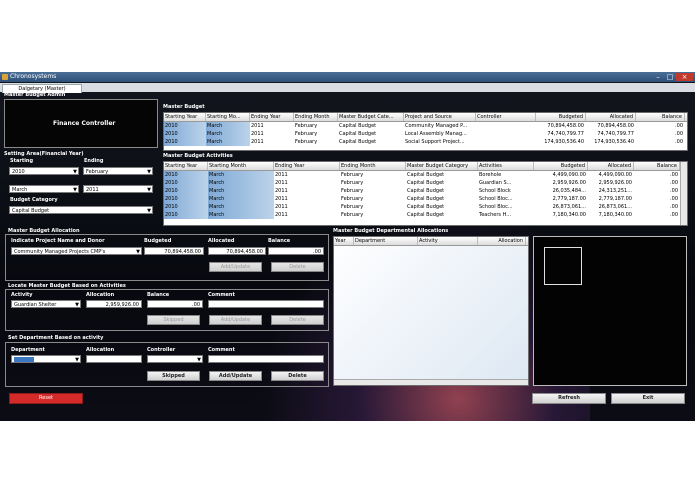 This screenshot has width=695, height=494. Describe the element at coordinates (386, 241) in the screenshot. I see `column-header: Department` at that location.